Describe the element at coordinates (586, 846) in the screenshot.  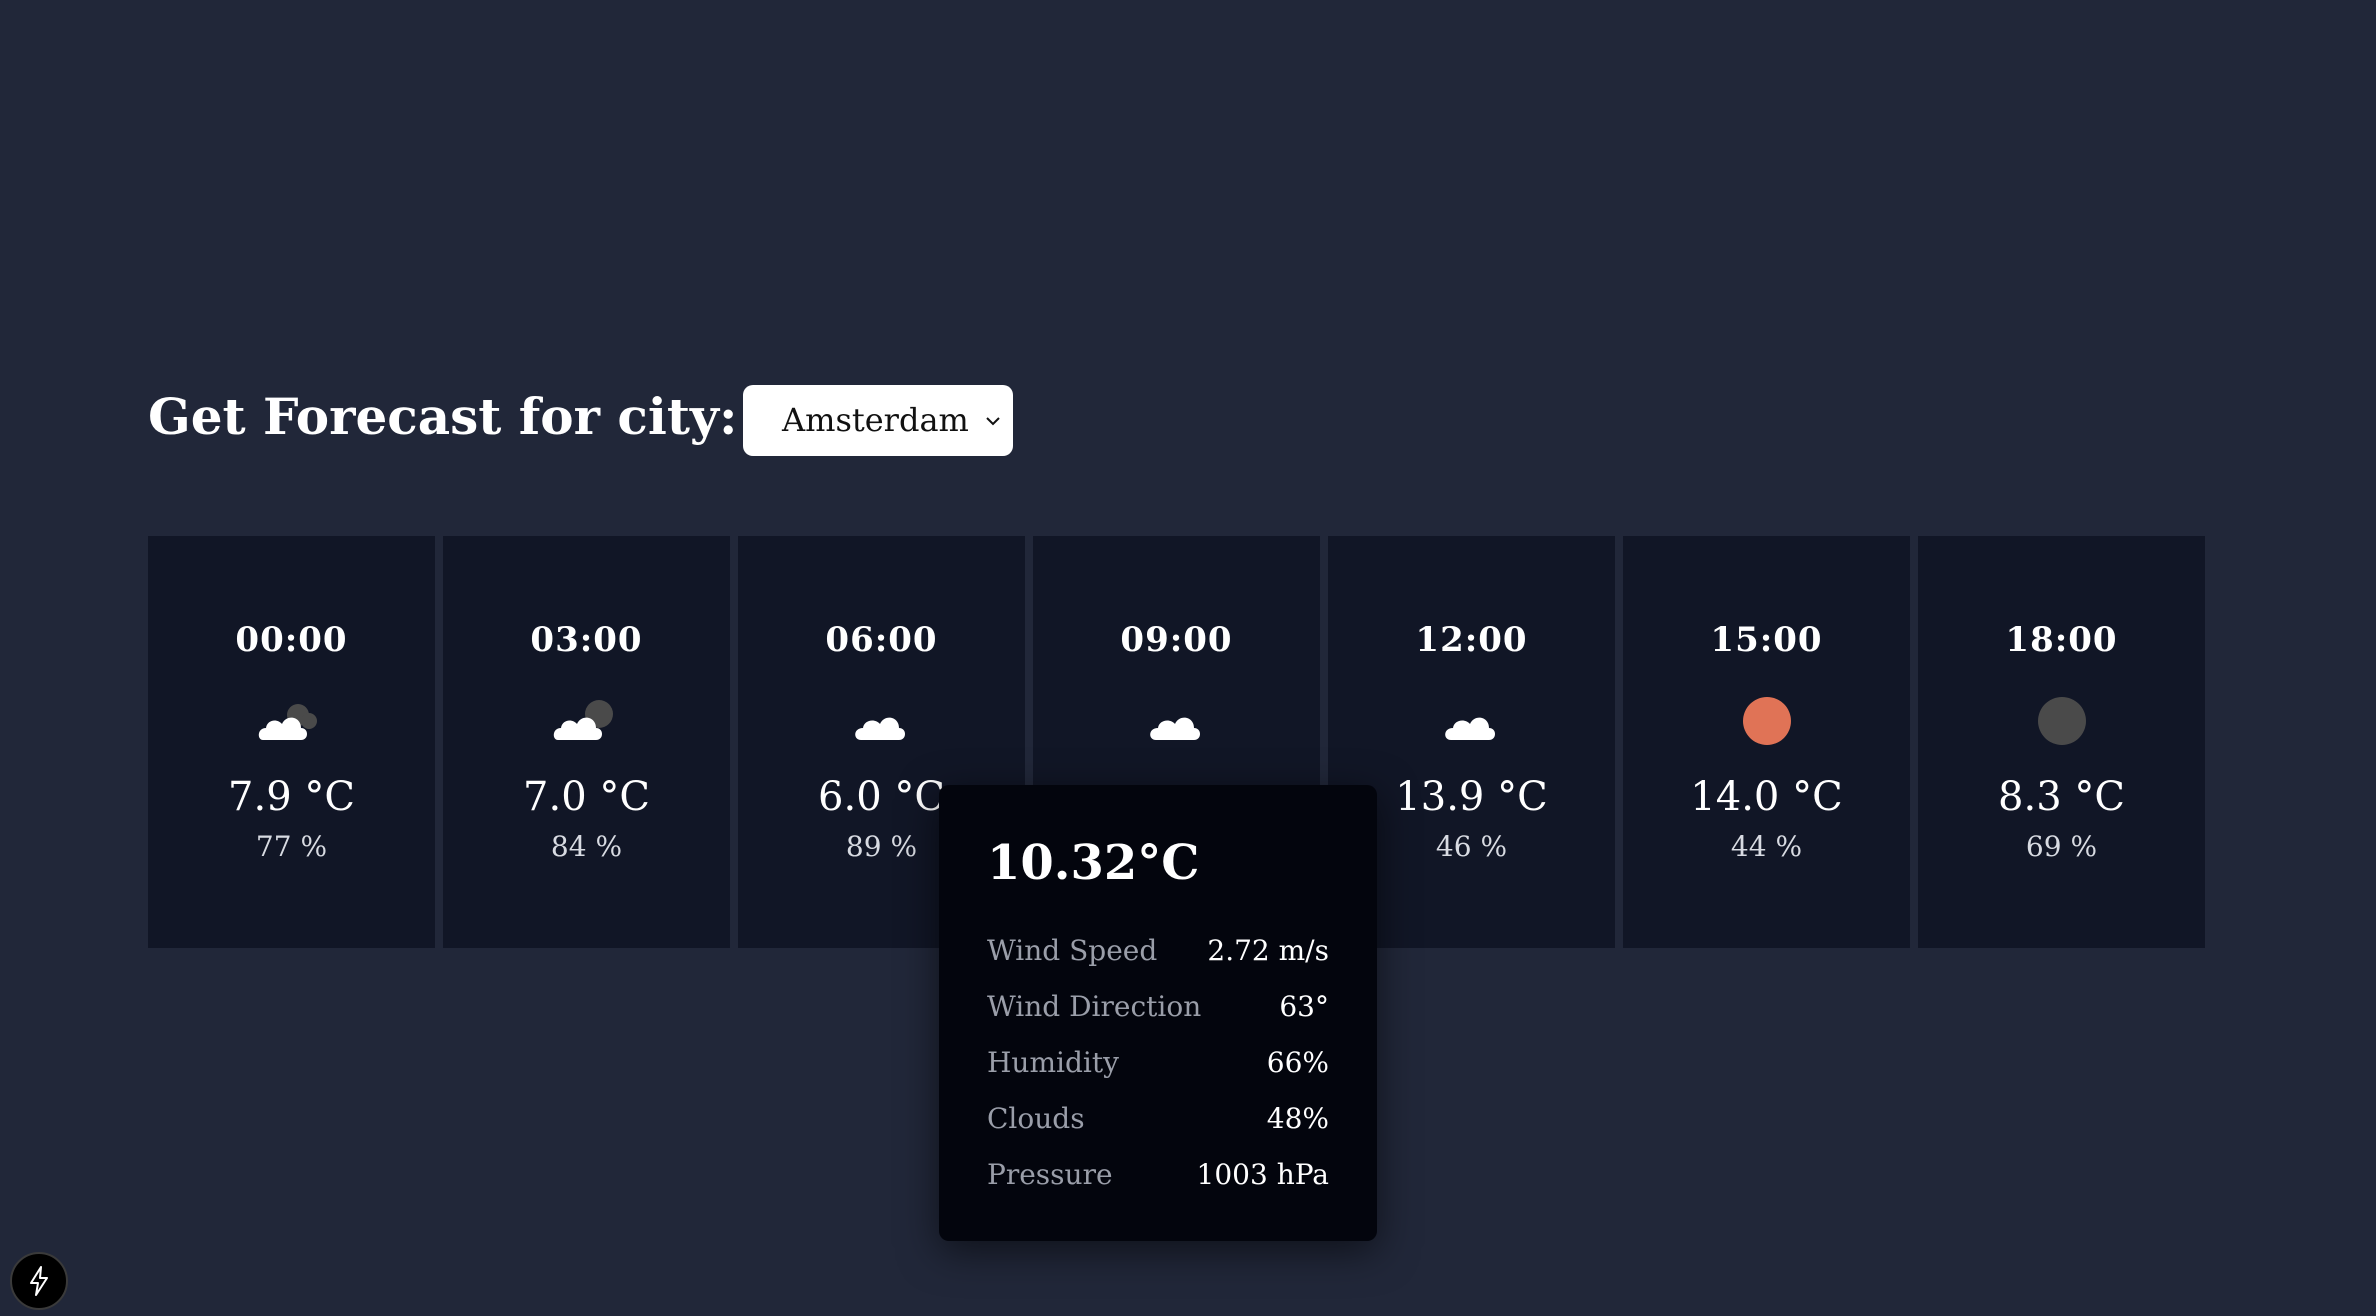
I see `forecast-humidity: 84 %` at that location.